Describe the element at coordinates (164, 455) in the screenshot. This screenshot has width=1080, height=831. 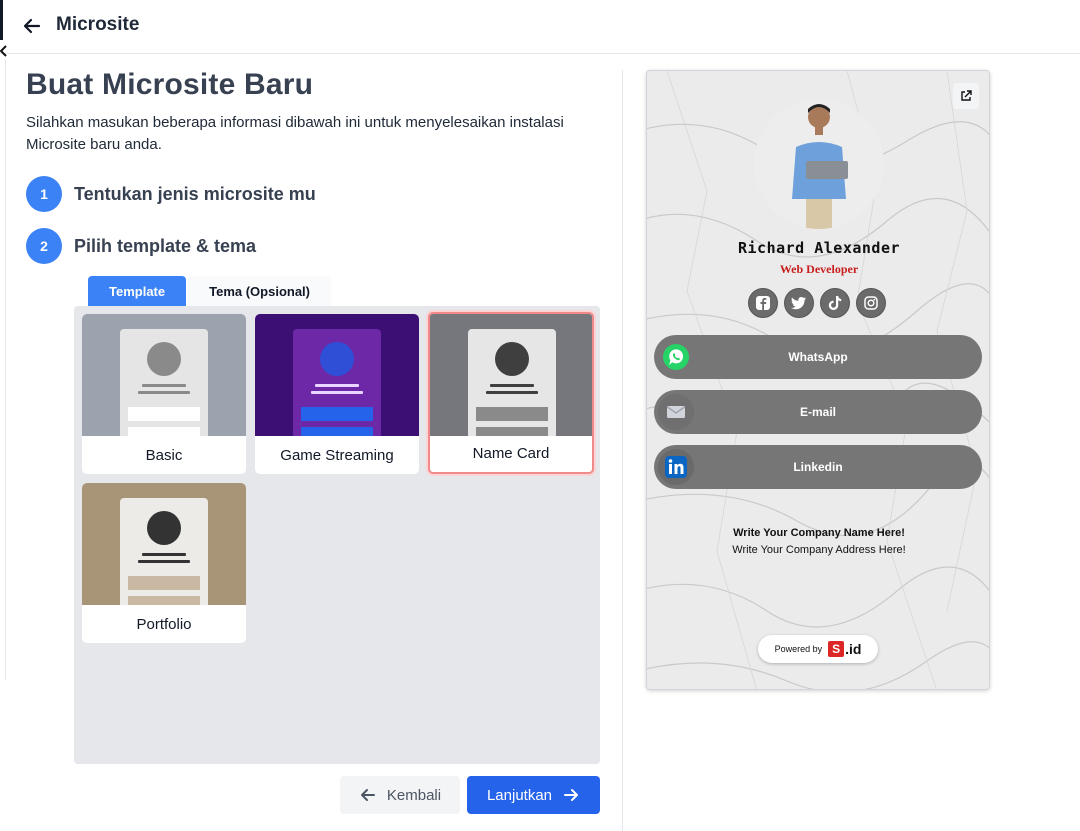
I see `template-label: Basic` at that location.